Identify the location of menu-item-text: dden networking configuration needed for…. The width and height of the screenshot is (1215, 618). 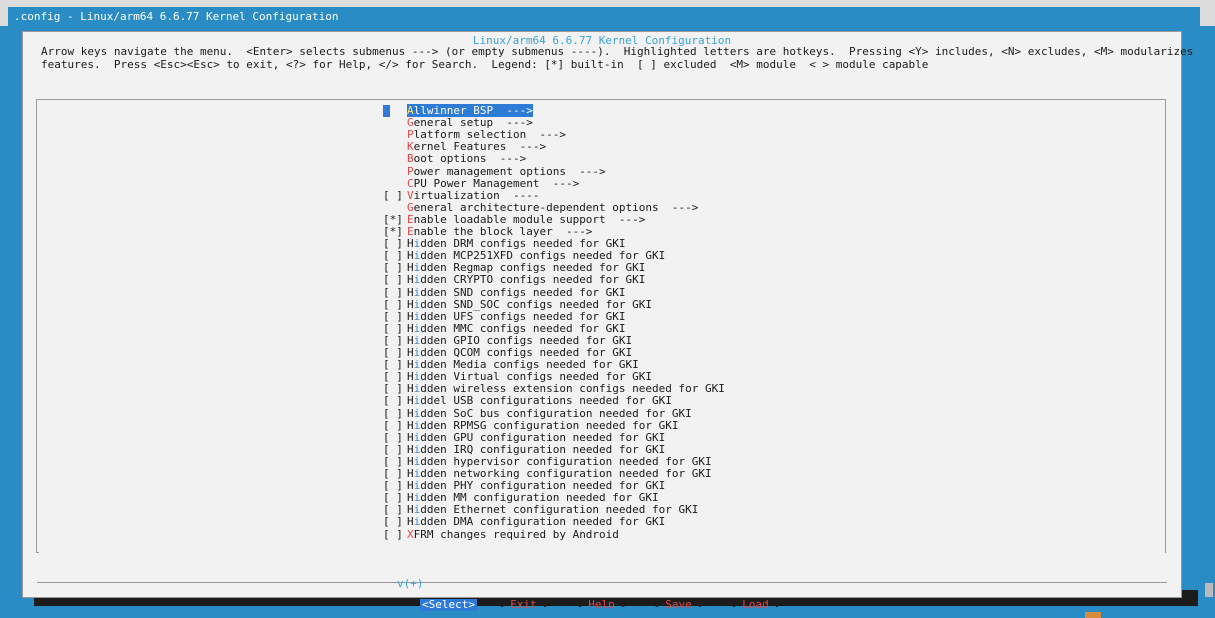
(566, 473).